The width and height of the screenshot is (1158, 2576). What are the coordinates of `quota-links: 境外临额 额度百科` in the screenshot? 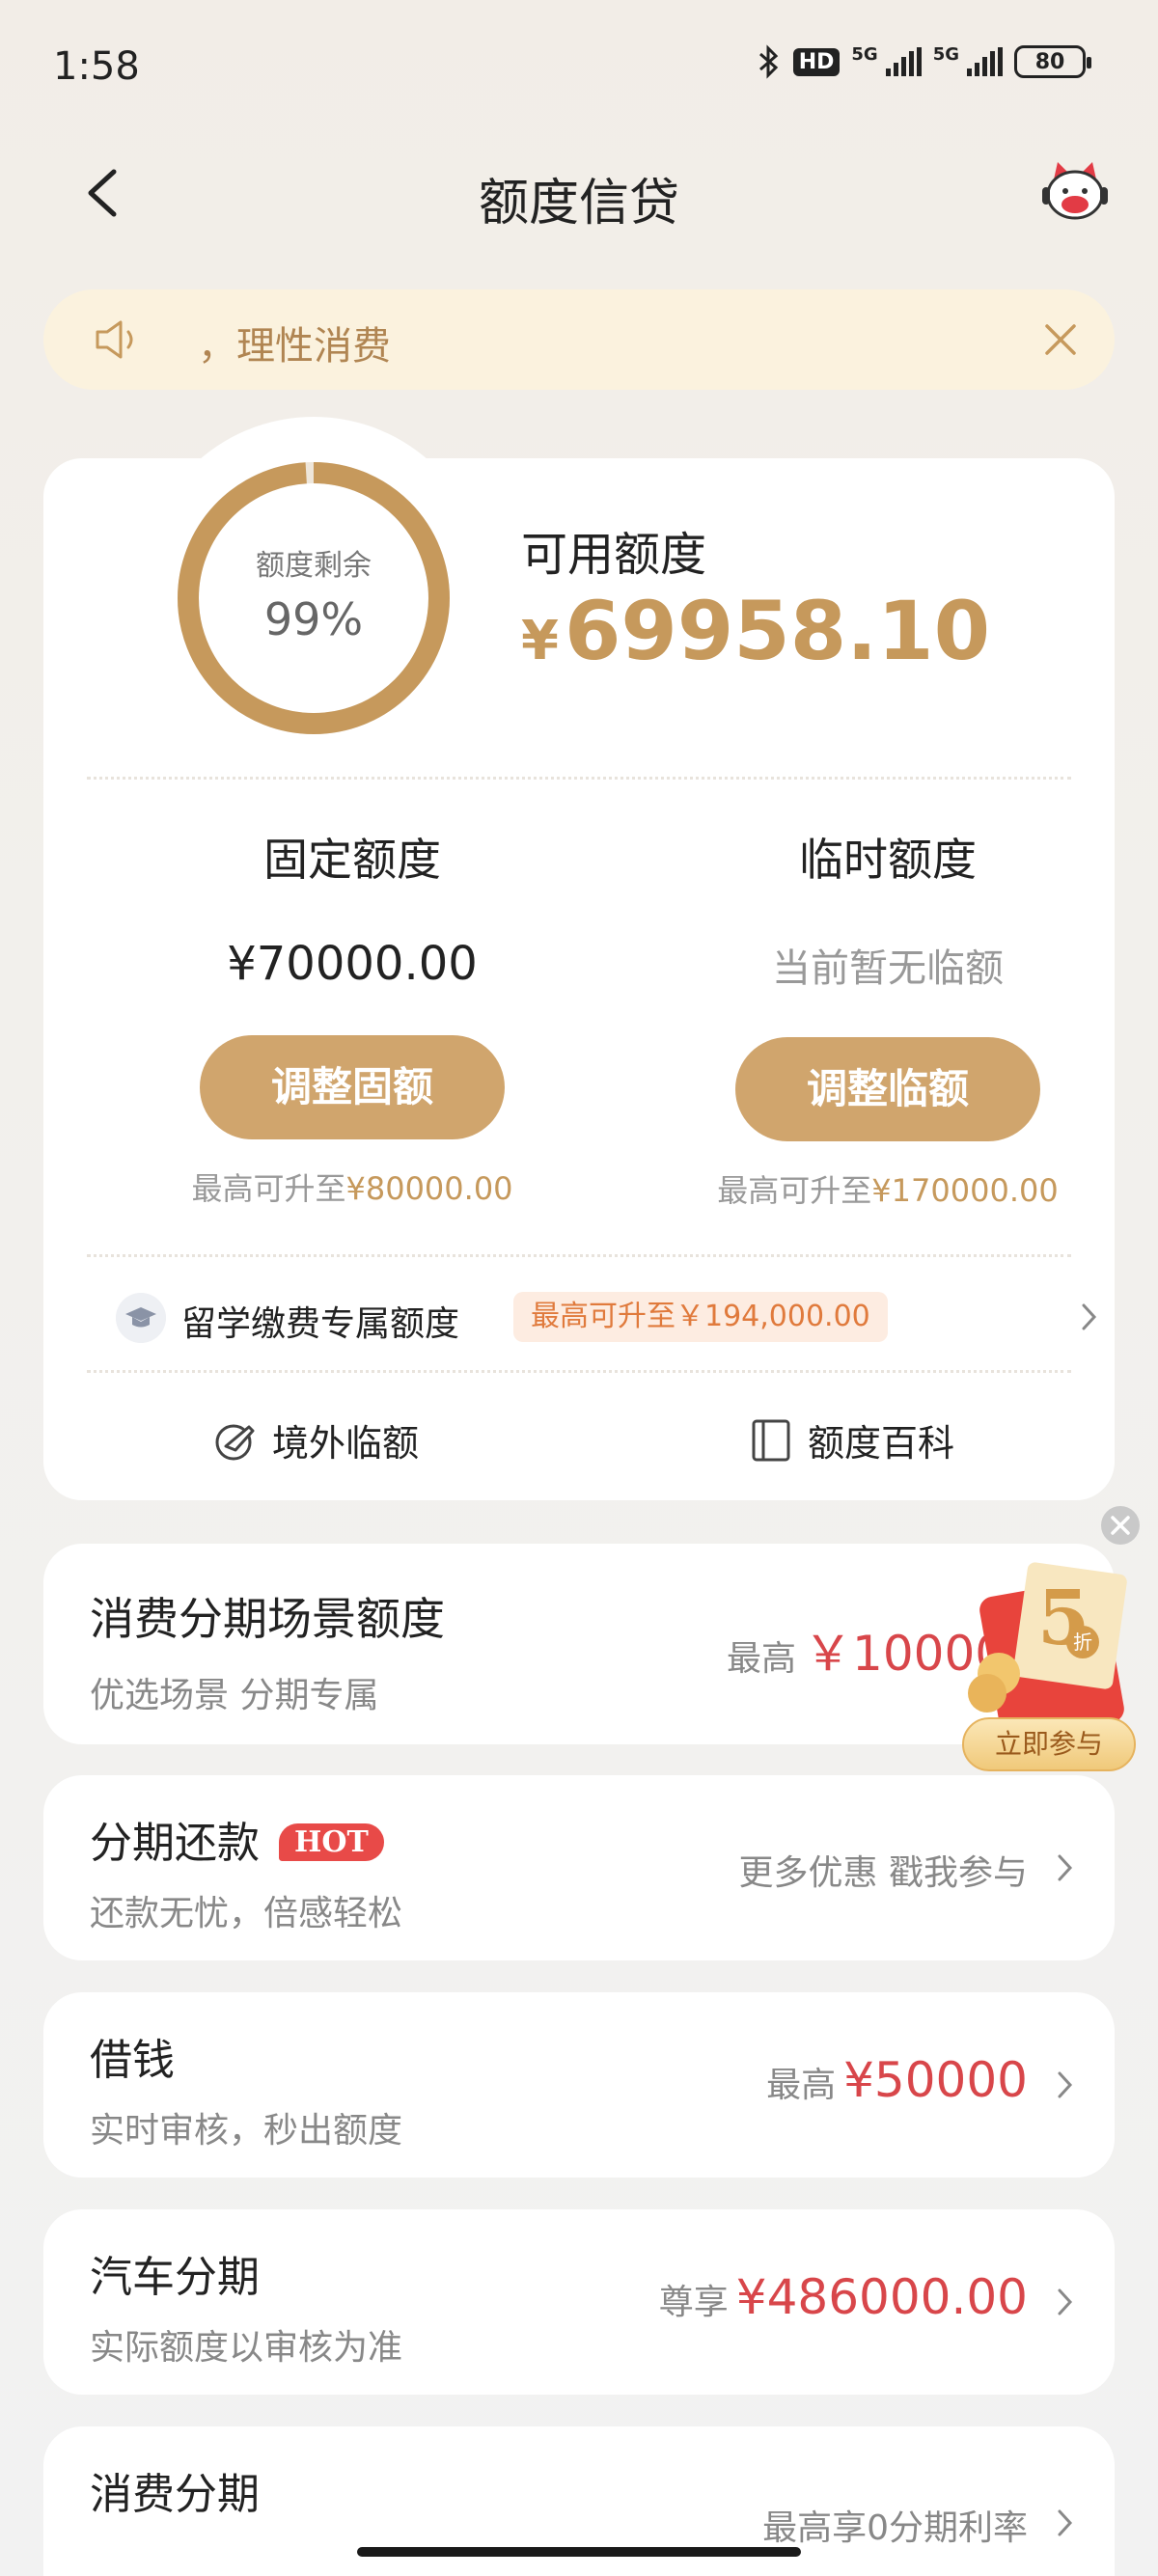 It's located at (579, 1442).